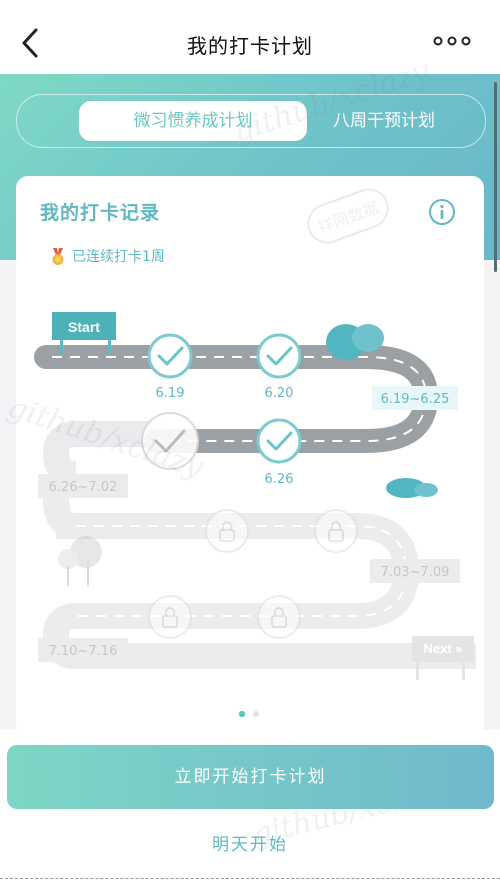 The image size is (500, 889). I want to click on tab-eight-week-plan: 八周干预计划, so click(384, 121).